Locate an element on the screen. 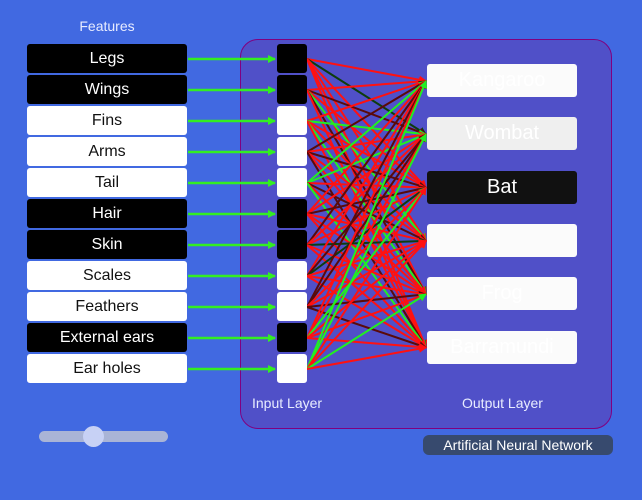  output-layer-label: Output Layer is located at coordinates (502, 403).